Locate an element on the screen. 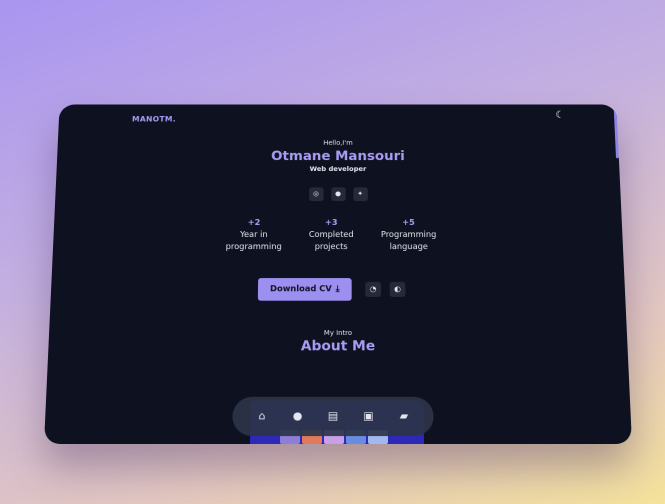 Image resolution: width=665 pixels, height=504 pixels. user-icon: ● is located at coordinates (298, 417).